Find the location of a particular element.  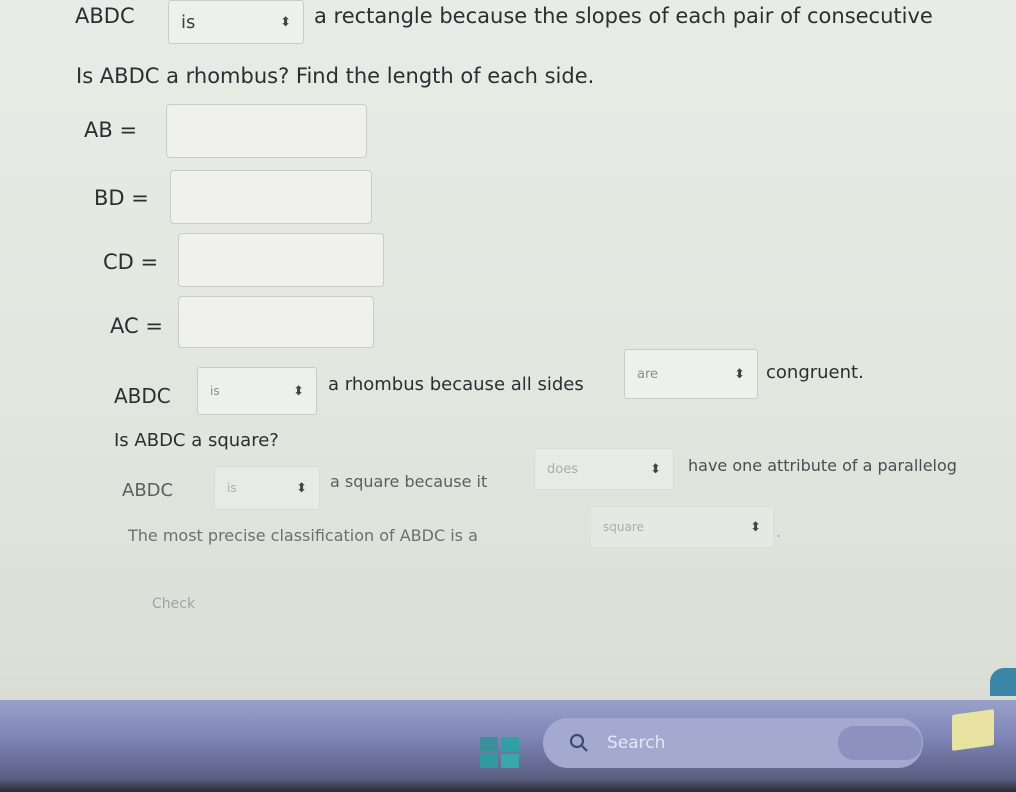

cd-input is located at coordinates (281, 260).